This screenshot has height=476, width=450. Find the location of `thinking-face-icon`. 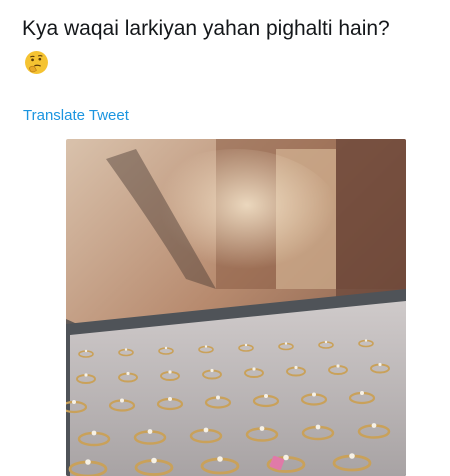

thinking-face-icon is located at coordinates (36, 62).